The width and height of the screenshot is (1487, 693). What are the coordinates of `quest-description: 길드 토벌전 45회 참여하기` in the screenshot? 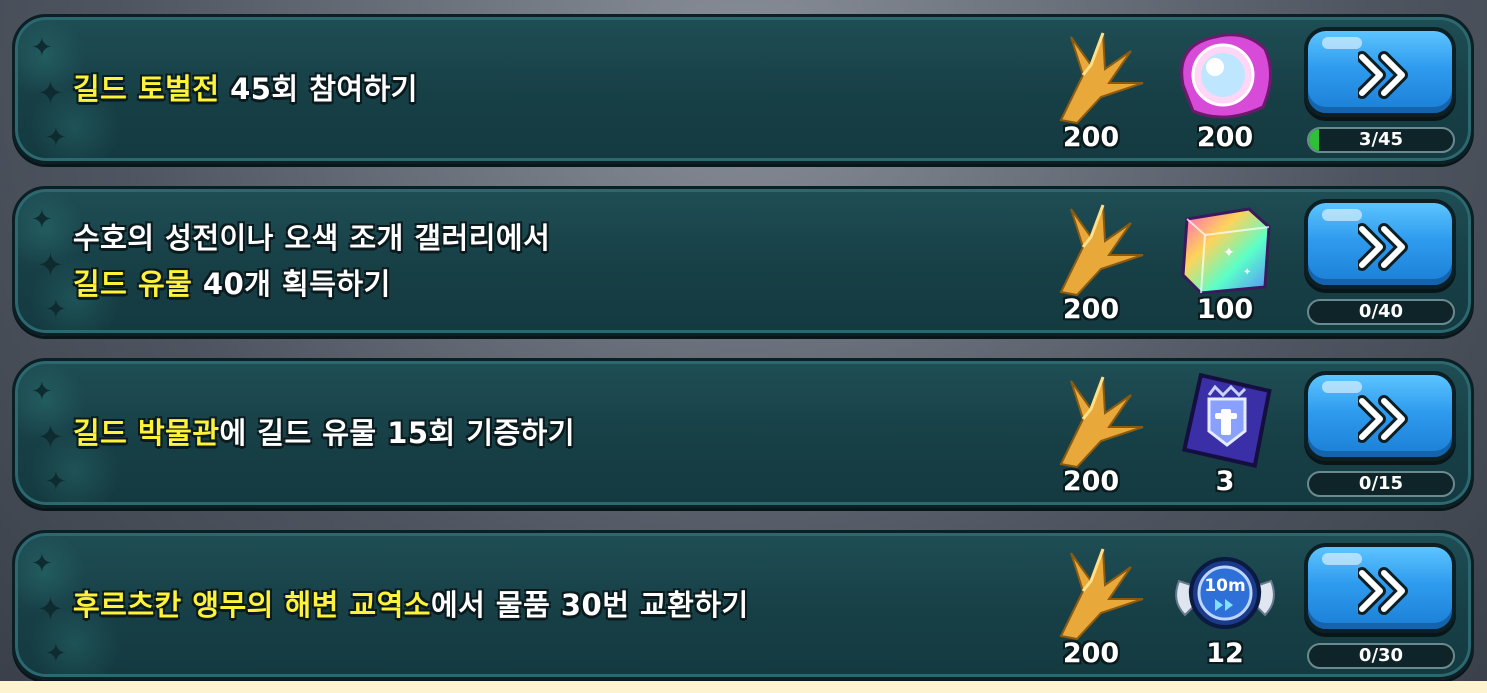 It's located at (523, 89).